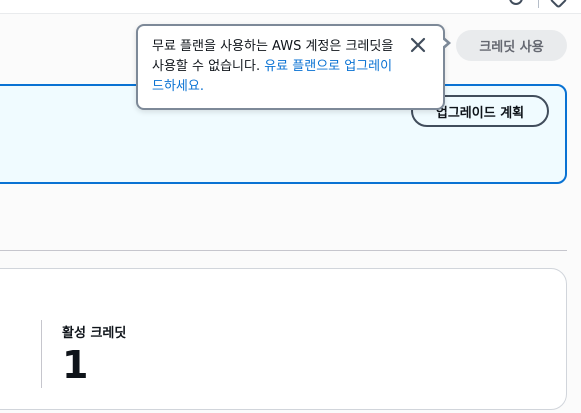  I want to click on top-nav-divider, so click(538, 4).